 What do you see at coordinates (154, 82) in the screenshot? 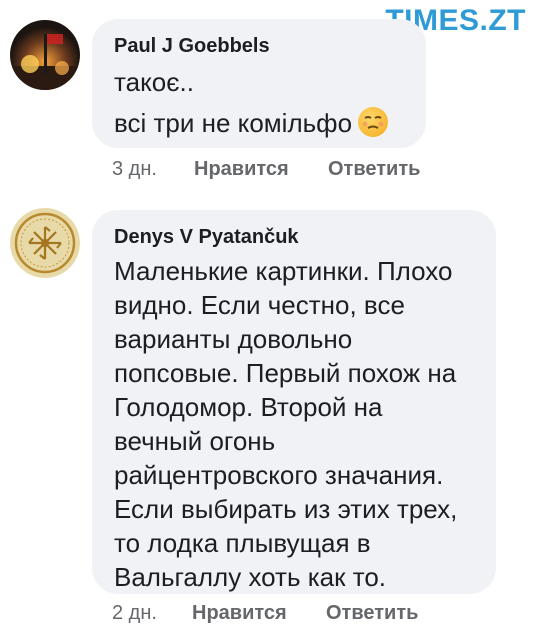
I see `comment-text-line: такоє..` at bounding box center [154, 82].